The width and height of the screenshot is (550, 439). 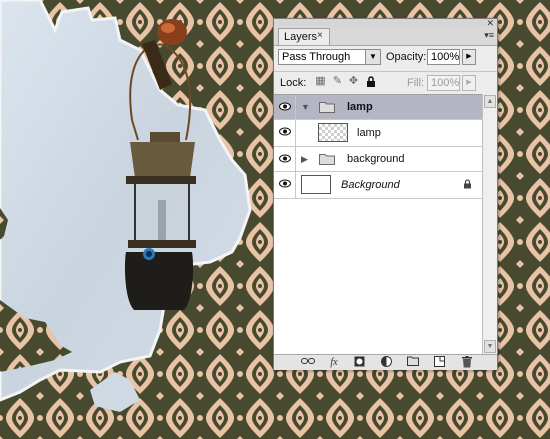 I want to click on layer-row-background-group: ▶ background, so click(x=378, y=159).